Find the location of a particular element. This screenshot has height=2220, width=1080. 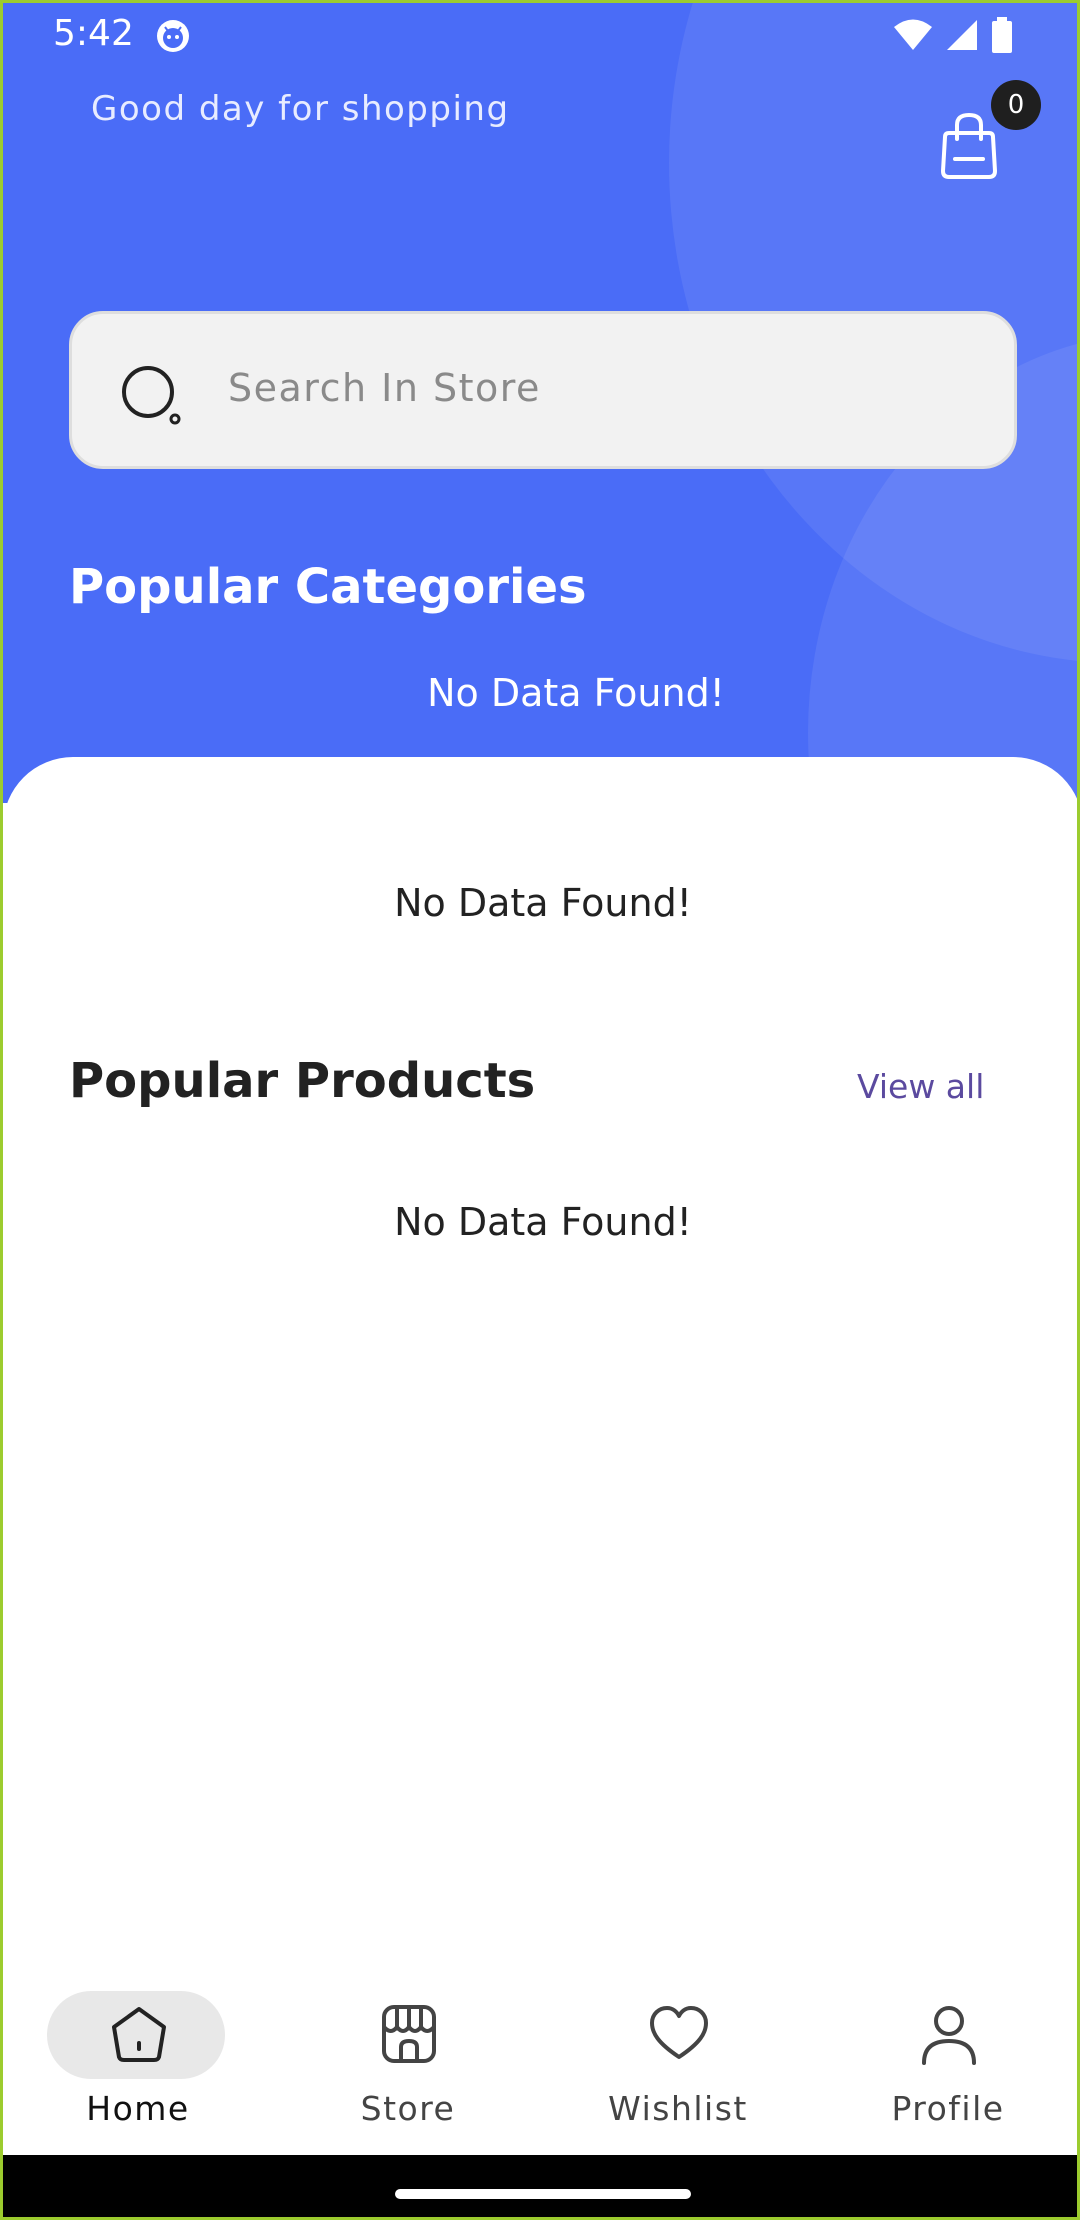

greeting-text: Good day for shopping is located at coordinates (300, 109).